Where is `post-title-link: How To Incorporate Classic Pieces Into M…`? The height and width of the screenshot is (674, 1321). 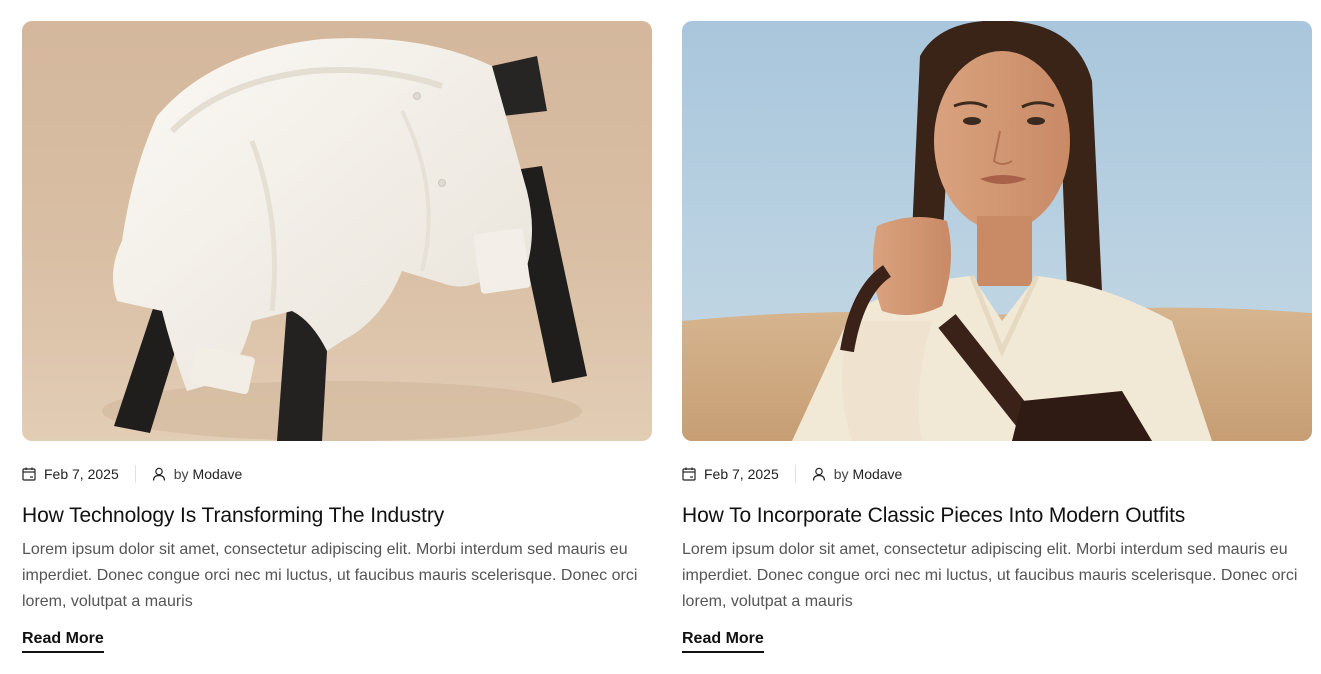
post-title-link: How To Incorporate Classic Pieces Into M… is located at coordinates (997, 516).